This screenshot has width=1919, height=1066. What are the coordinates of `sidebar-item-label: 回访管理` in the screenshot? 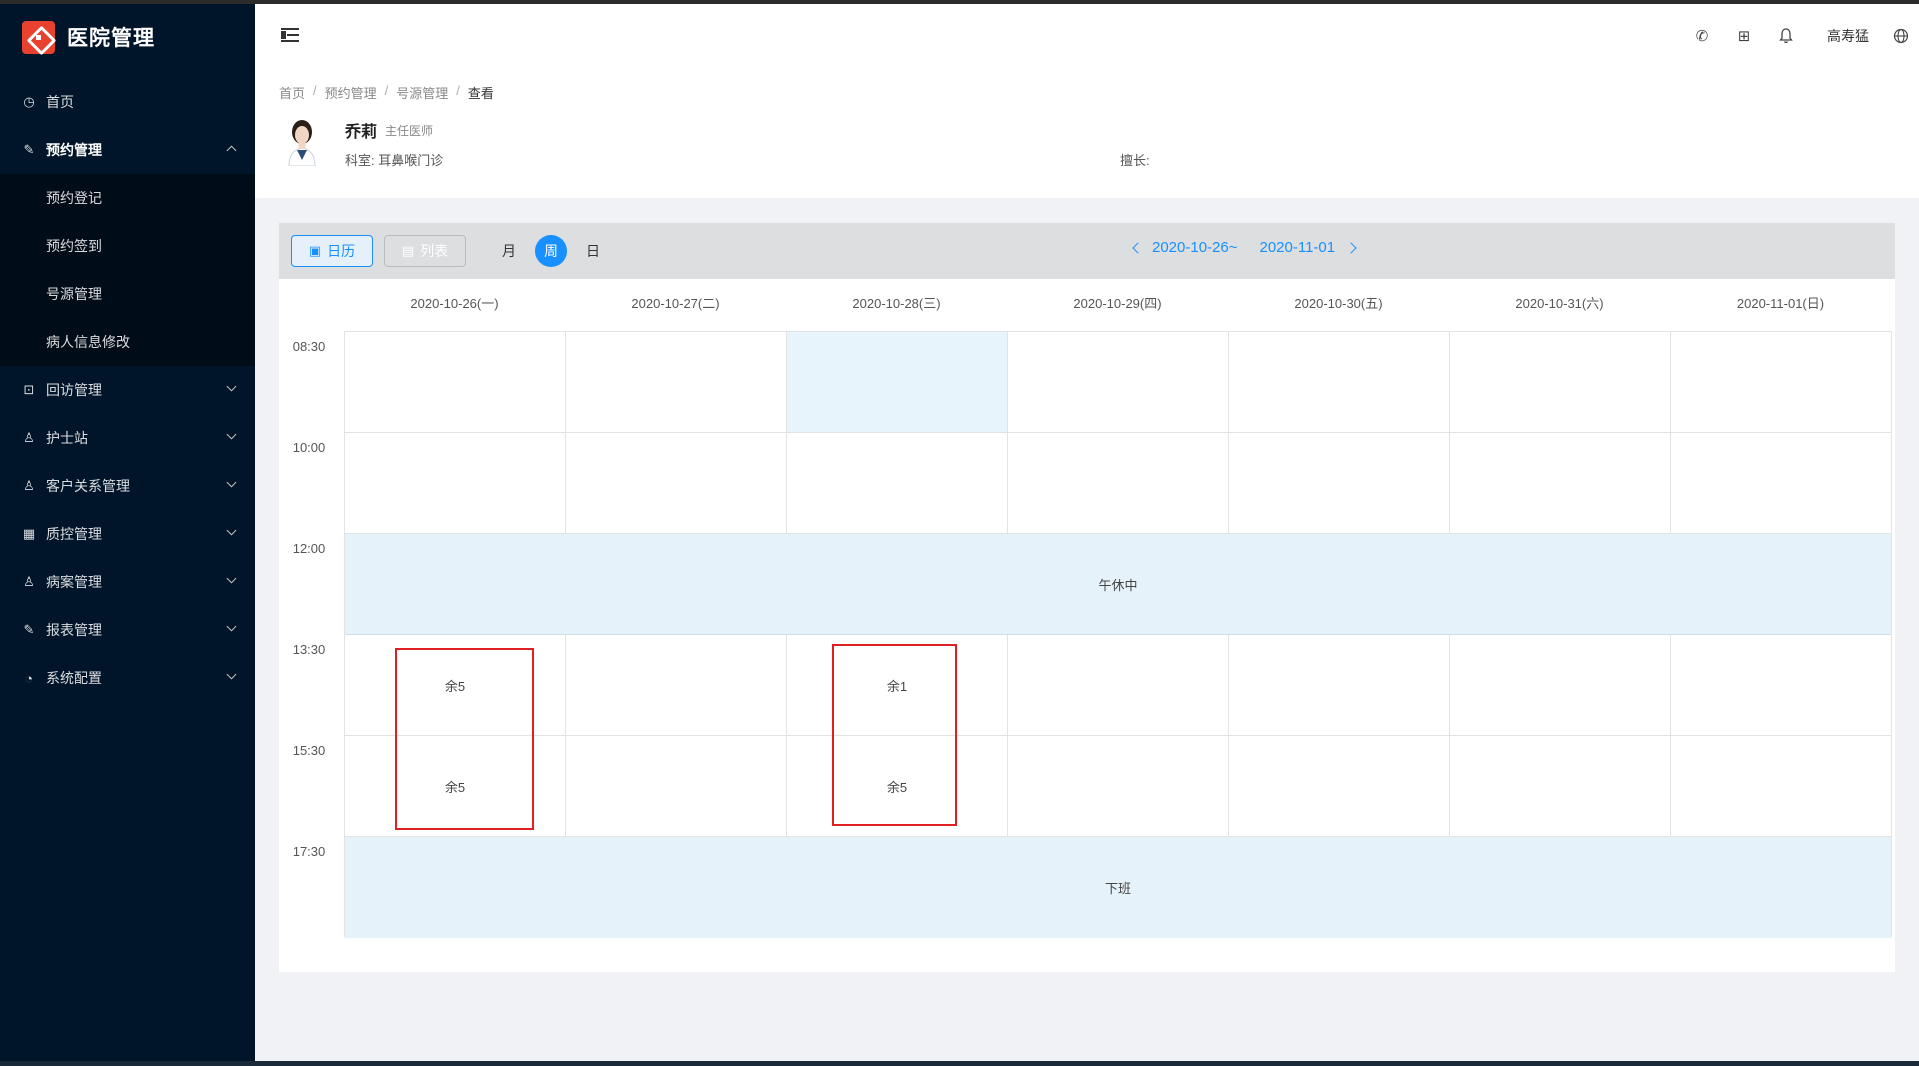 It's located at (74, 390).